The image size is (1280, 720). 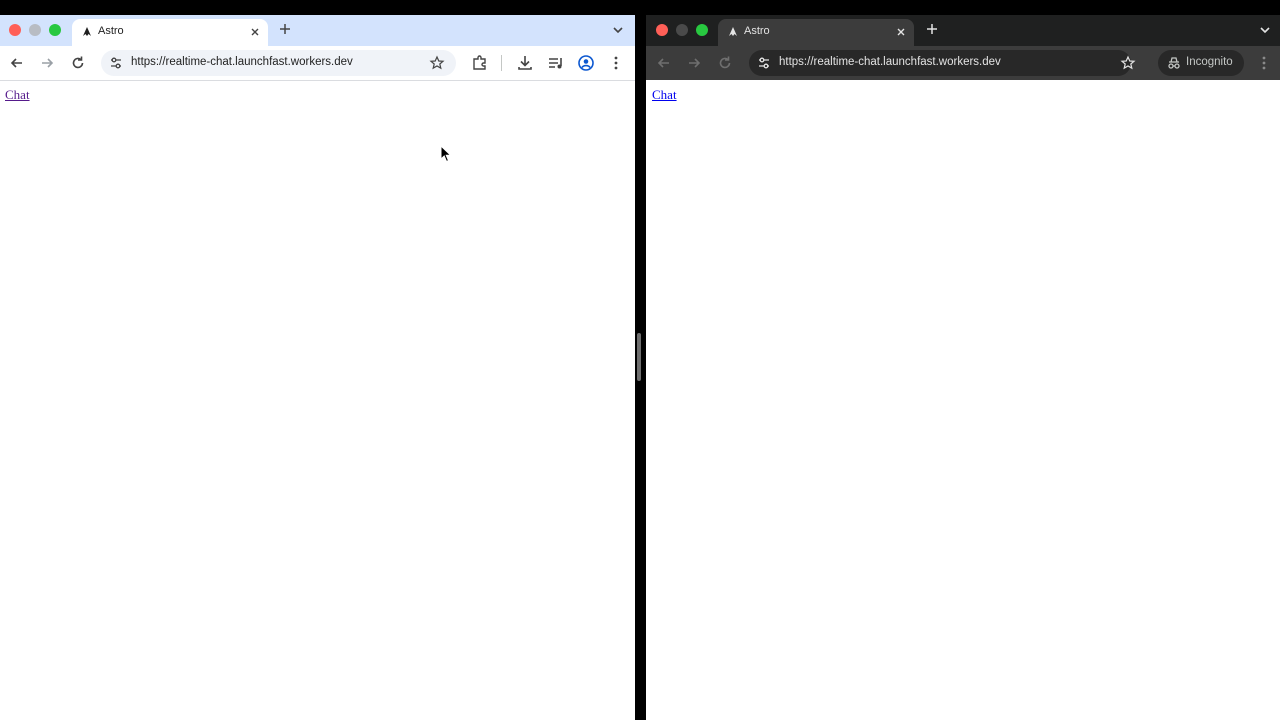 What do you see at coordinates (525, 63) in the screenshot?
I see `downloads-icon` at bounding box center [525, 63].